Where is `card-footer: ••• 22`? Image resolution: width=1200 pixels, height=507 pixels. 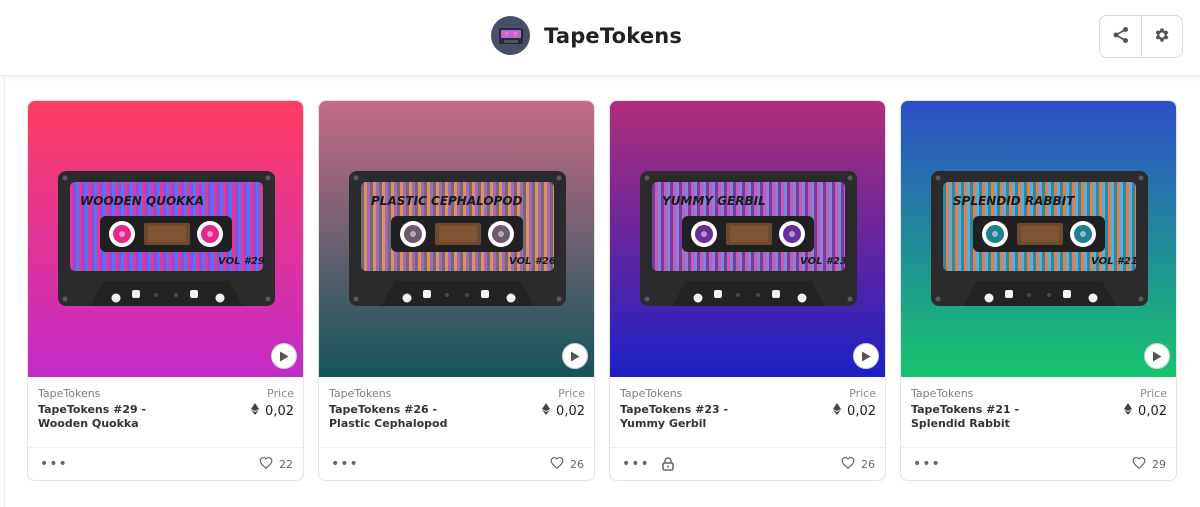
card-footer: ••• 22 is located at coordinates (165, 463).